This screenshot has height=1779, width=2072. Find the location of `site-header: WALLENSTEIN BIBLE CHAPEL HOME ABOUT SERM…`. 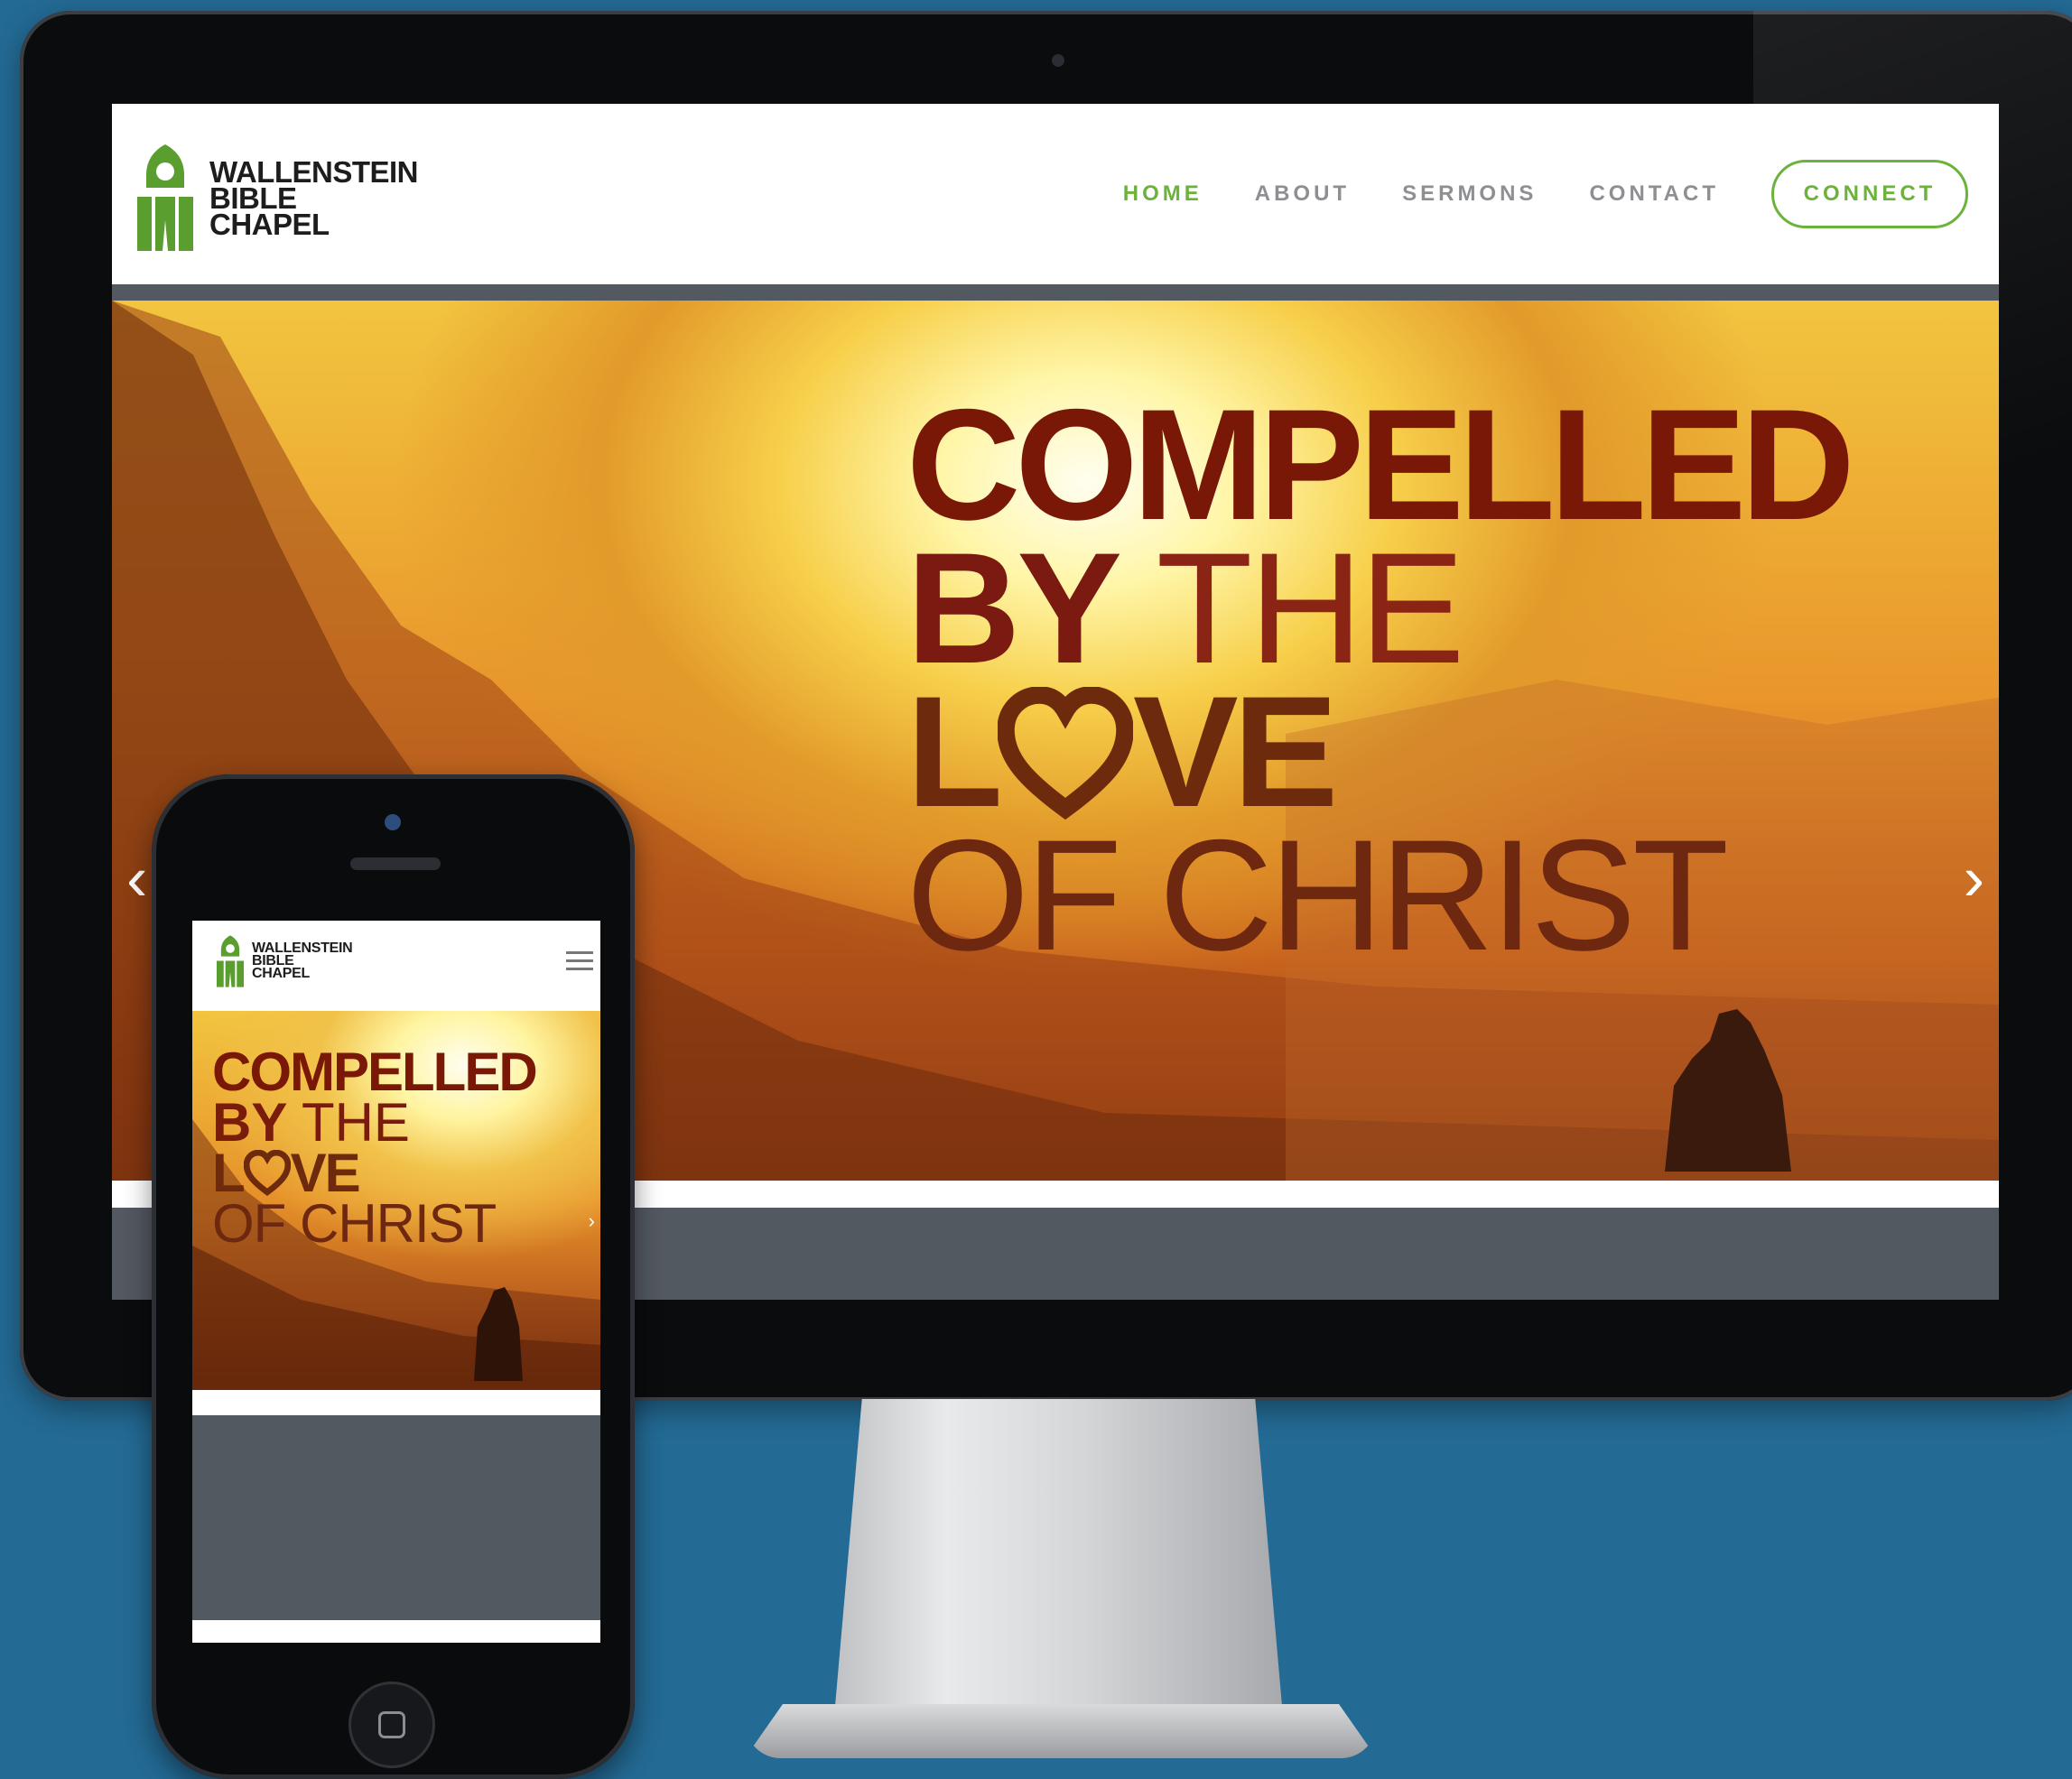

site-header: WALLENSTEIN BIBLE CHAPEL HOME ABOUT SERM… is located at coordinates (1055, 194).